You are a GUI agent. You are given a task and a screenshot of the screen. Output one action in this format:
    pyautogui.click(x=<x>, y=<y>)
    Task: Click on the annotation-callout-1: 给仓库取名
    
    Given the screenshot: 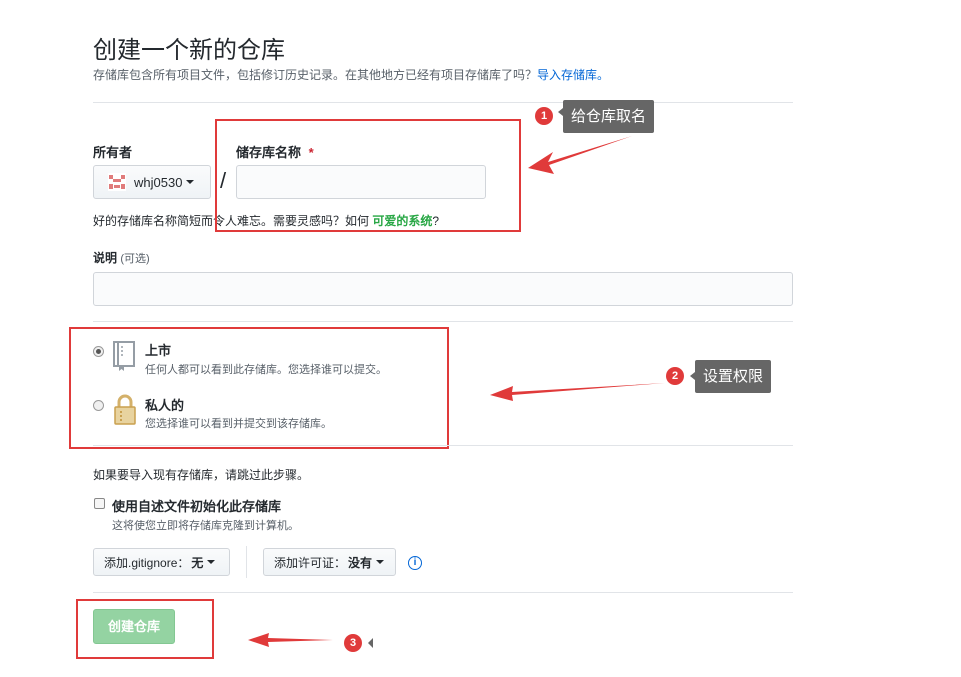 What is the action you would take?
    pyautogui.click(x=609, y=116)
    